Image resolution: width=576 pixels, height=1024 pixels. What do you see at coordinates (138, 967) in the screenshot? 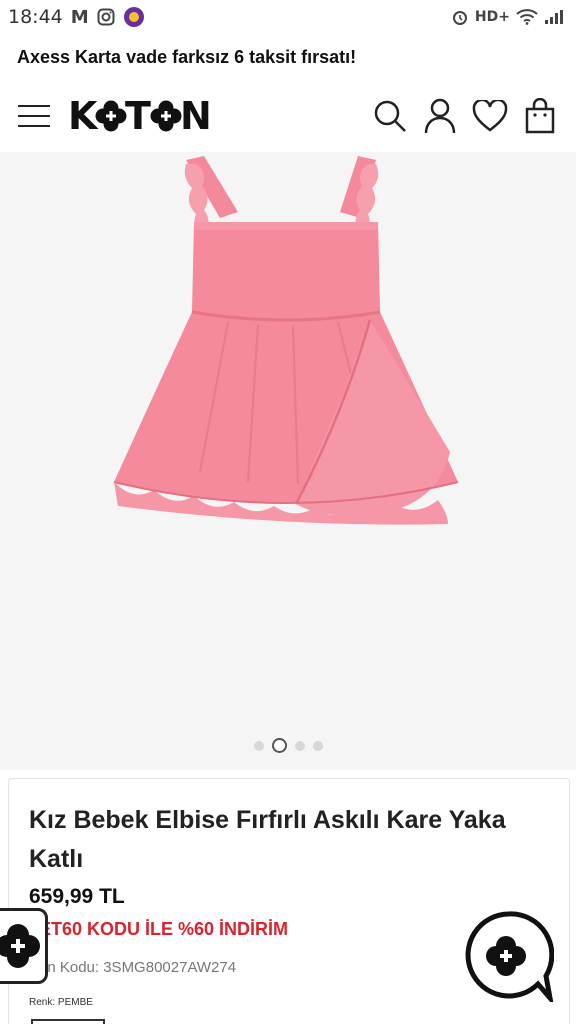
I see `product-code: ün Kodu: 3SMG80027AW274` at bounding box center [138, 967].